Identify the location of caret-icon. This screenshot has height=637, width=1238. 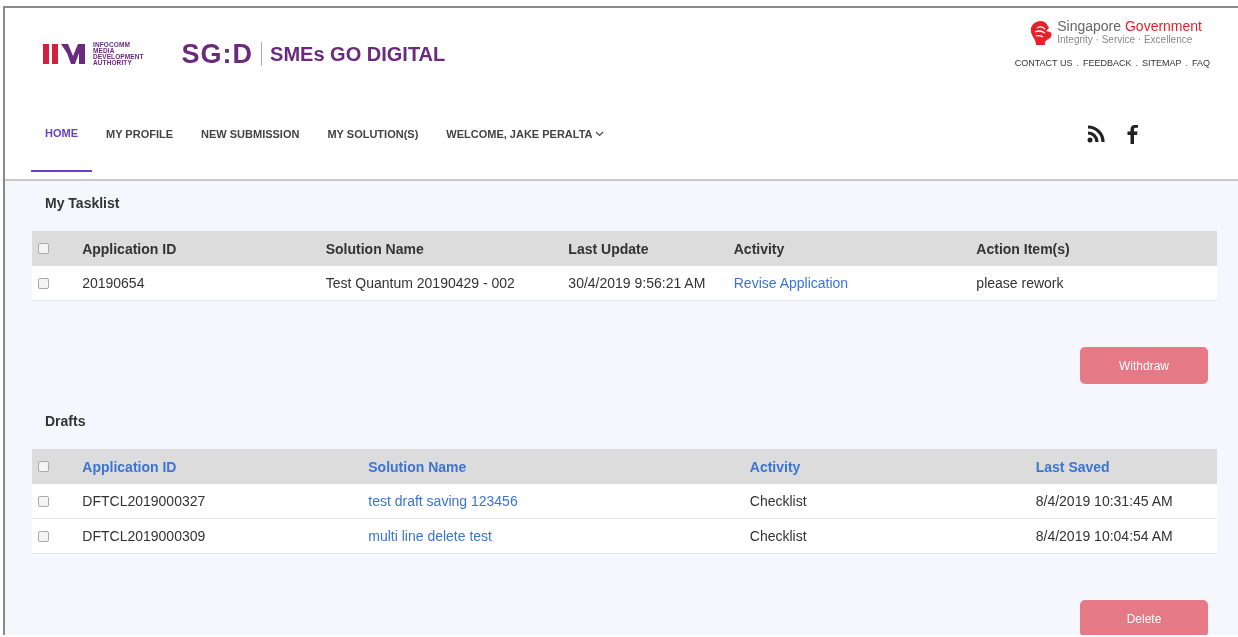
(599, 134).